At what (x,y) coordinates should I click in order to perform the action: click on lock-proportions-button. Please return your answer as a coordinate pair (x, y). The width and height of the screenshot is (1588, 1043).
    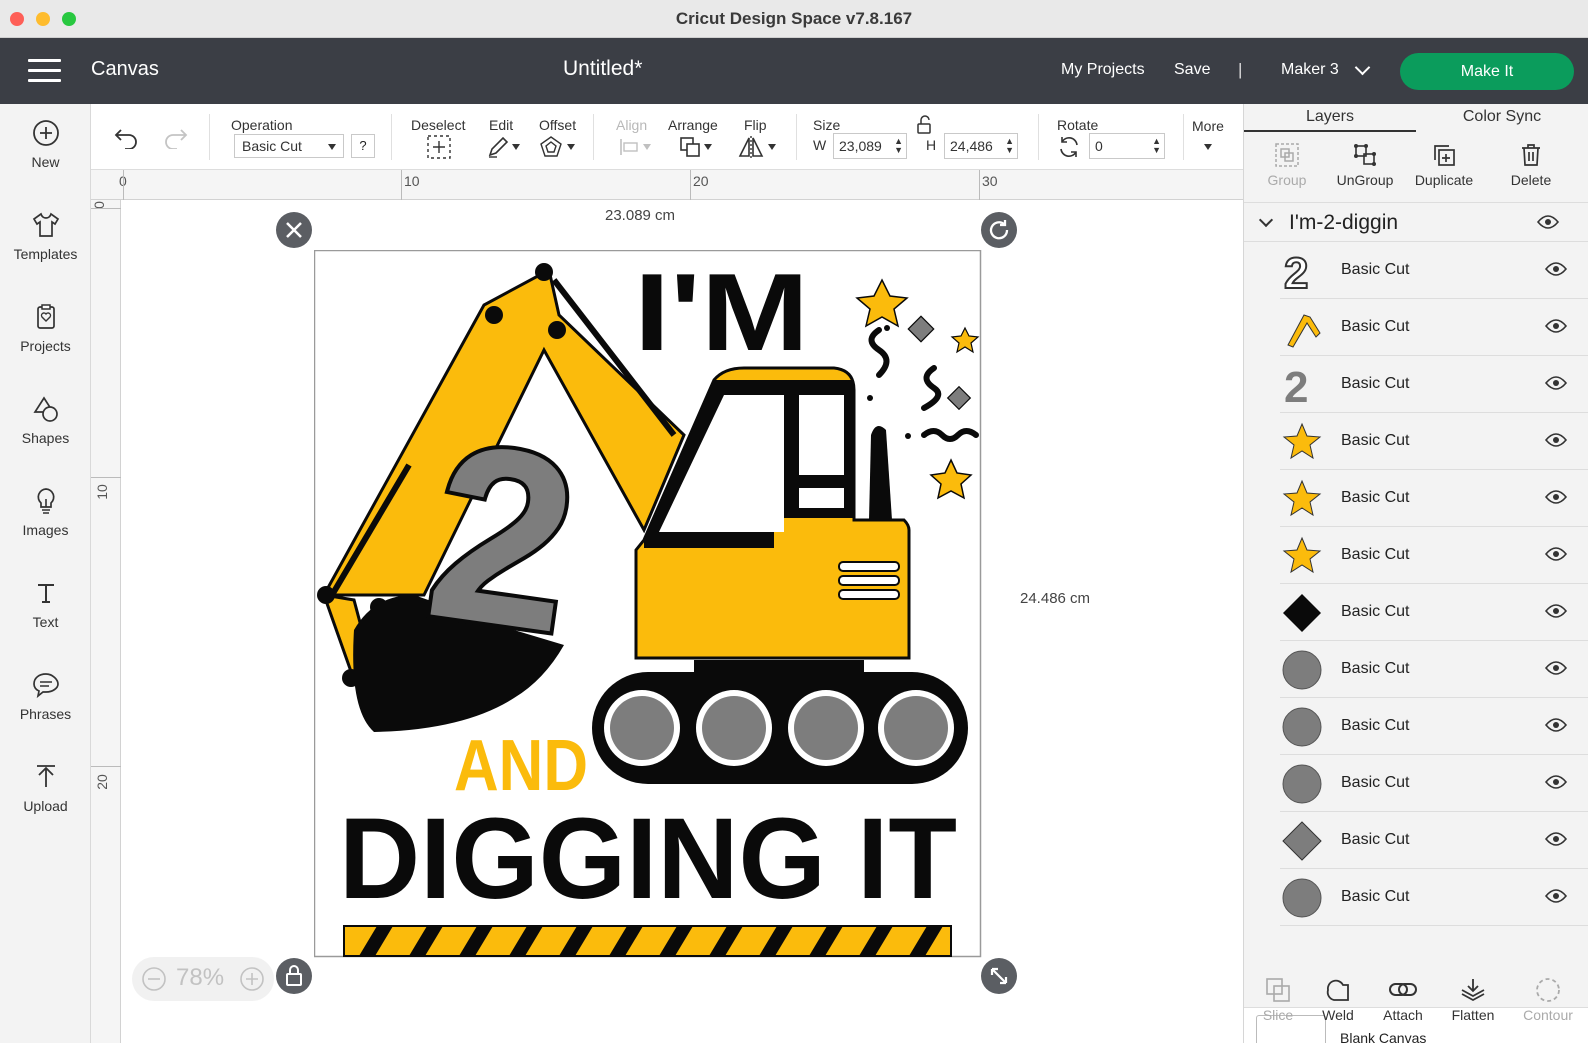
    Looking at the image, I should click on (294, 976).